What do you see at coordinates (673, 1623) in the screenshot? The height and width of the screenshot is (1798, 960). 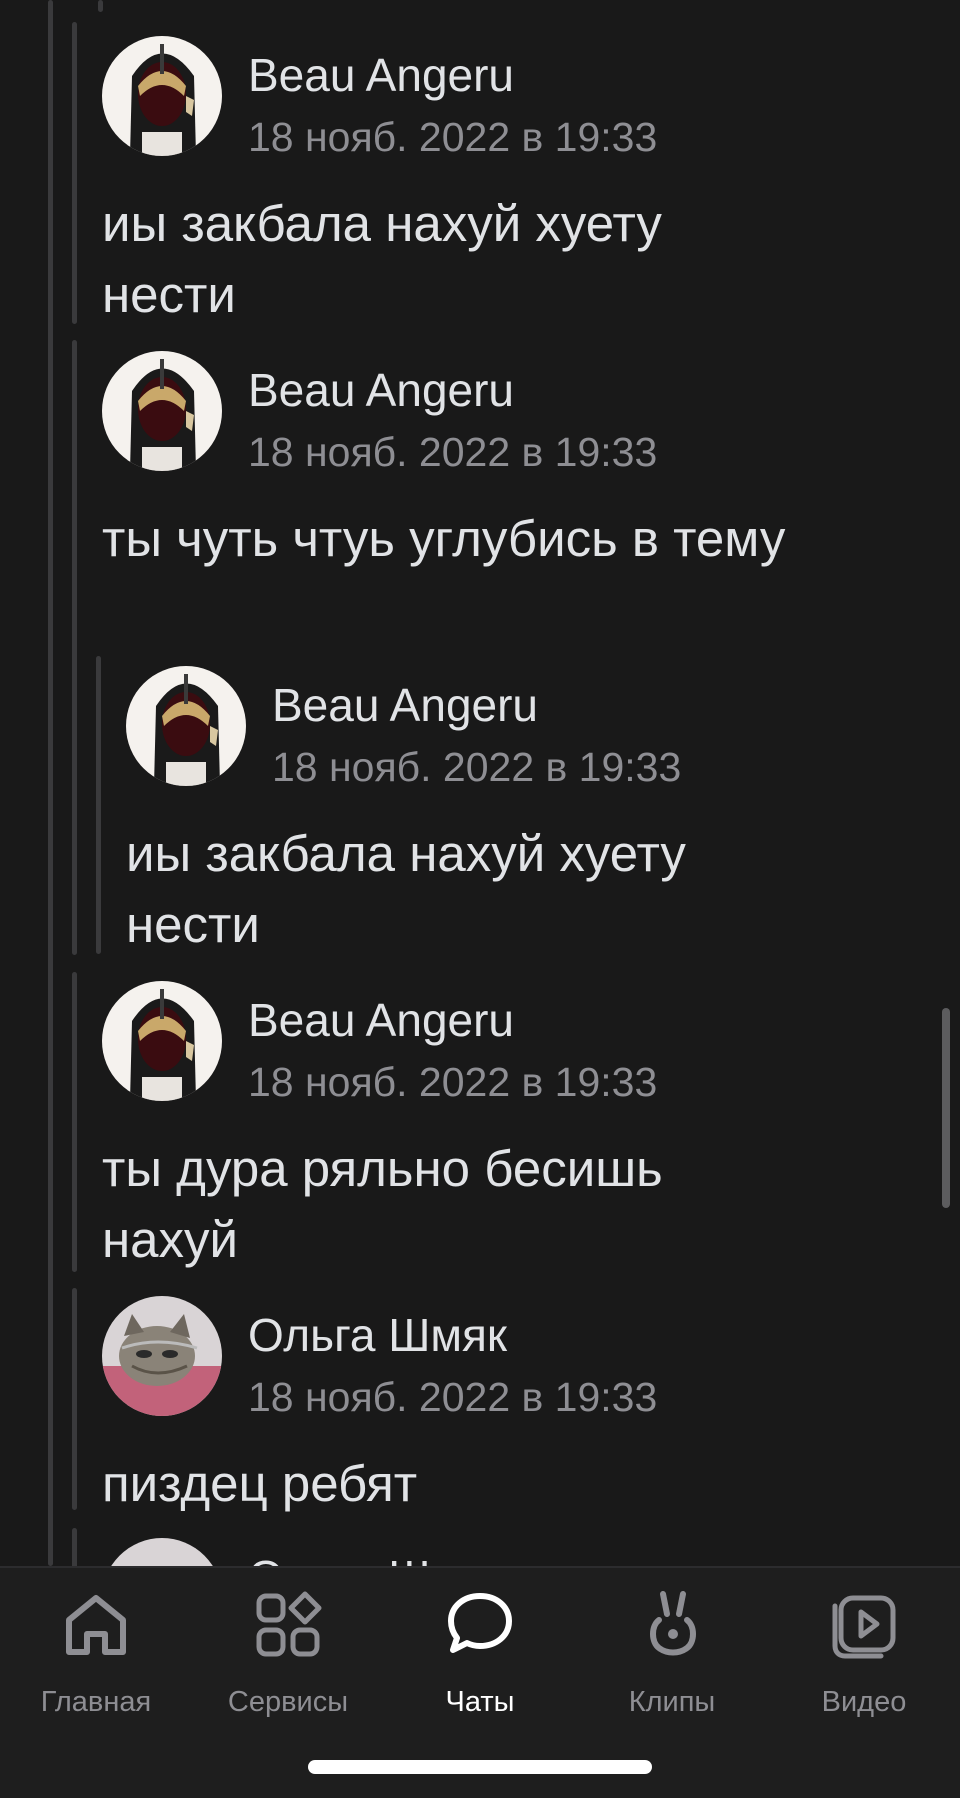 I see `clips-icon` at bounding box center [673, 1623].